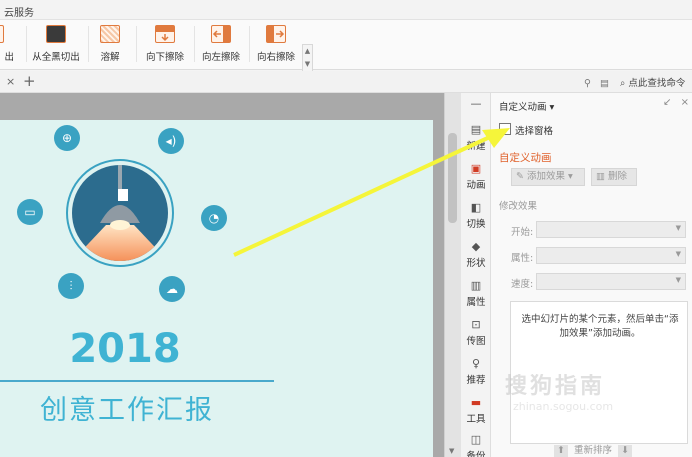  Describe the element at coordinates (363, 195) in the screenshot. I see `arrow-shaft` at that location.